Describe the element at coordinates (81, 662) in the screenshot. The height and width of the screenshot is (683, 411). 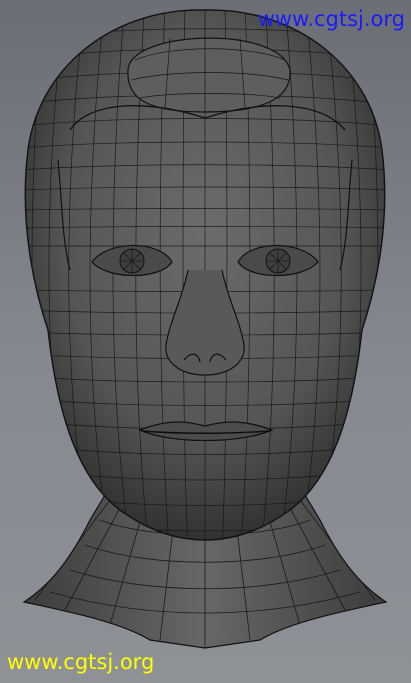
I see `watermark-bottom: www.cgtsj.org` at that location.